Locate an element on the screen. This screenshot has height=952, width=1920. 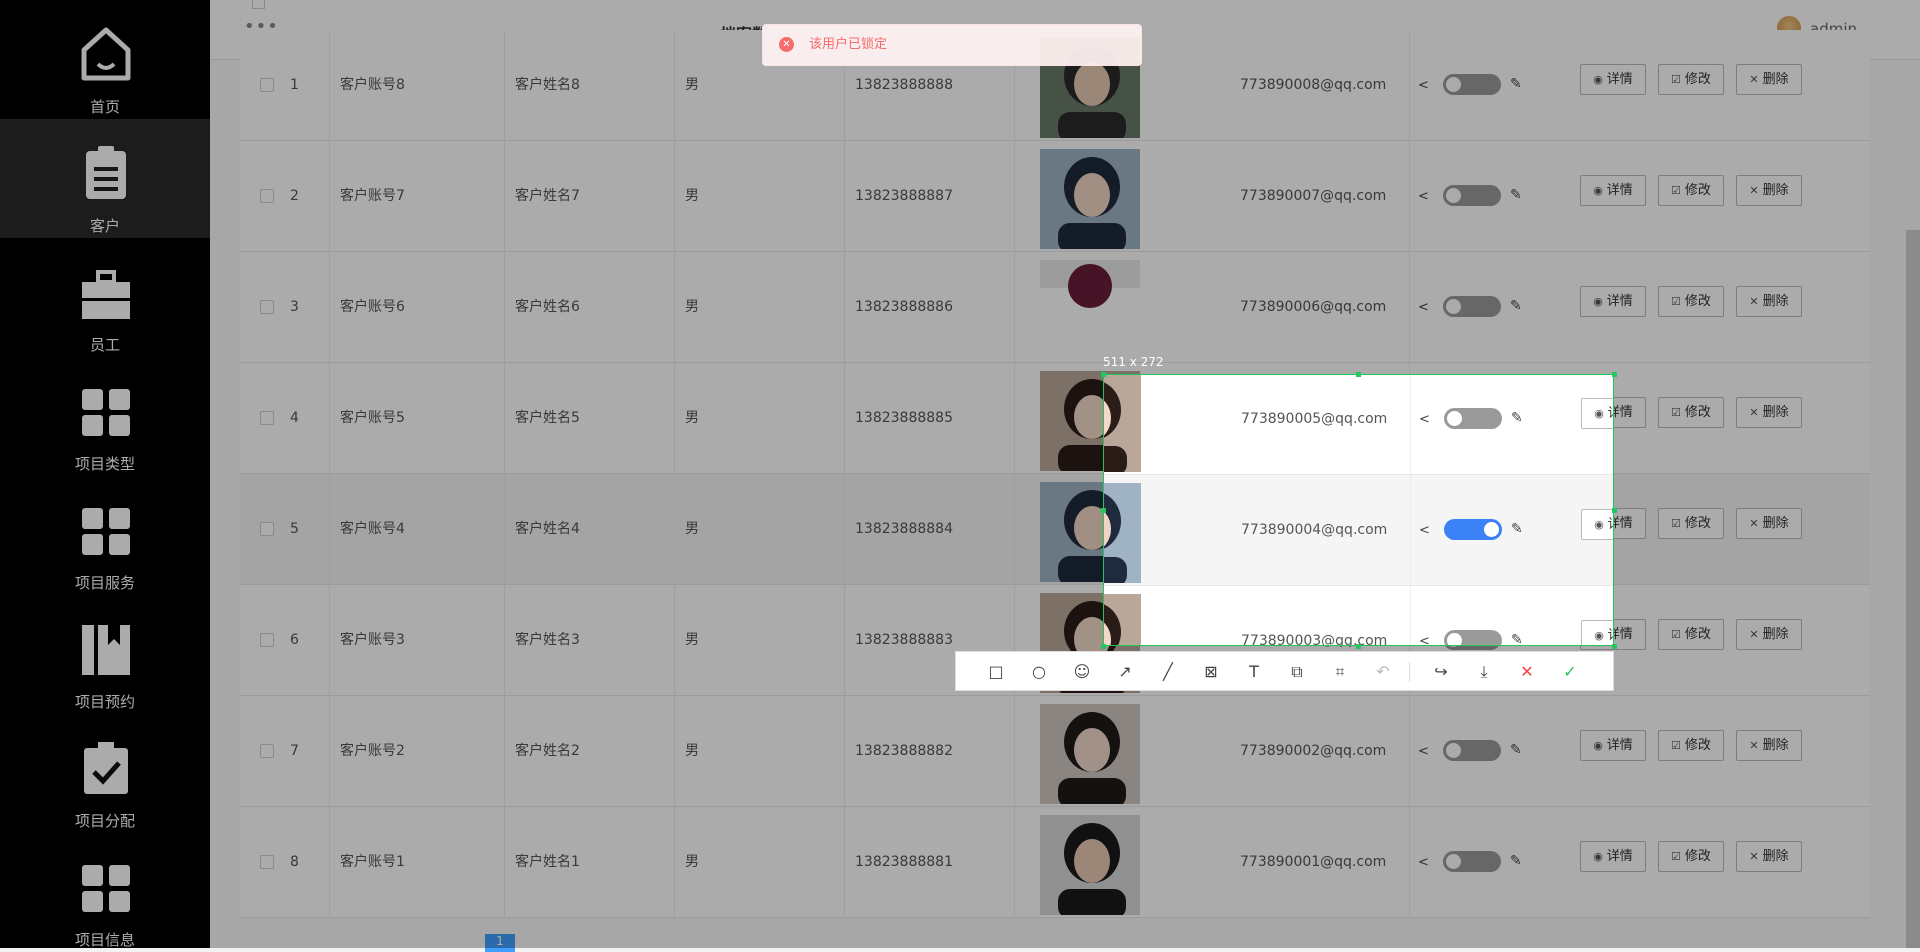
scrollbar is located at coordinates (1913, 589).